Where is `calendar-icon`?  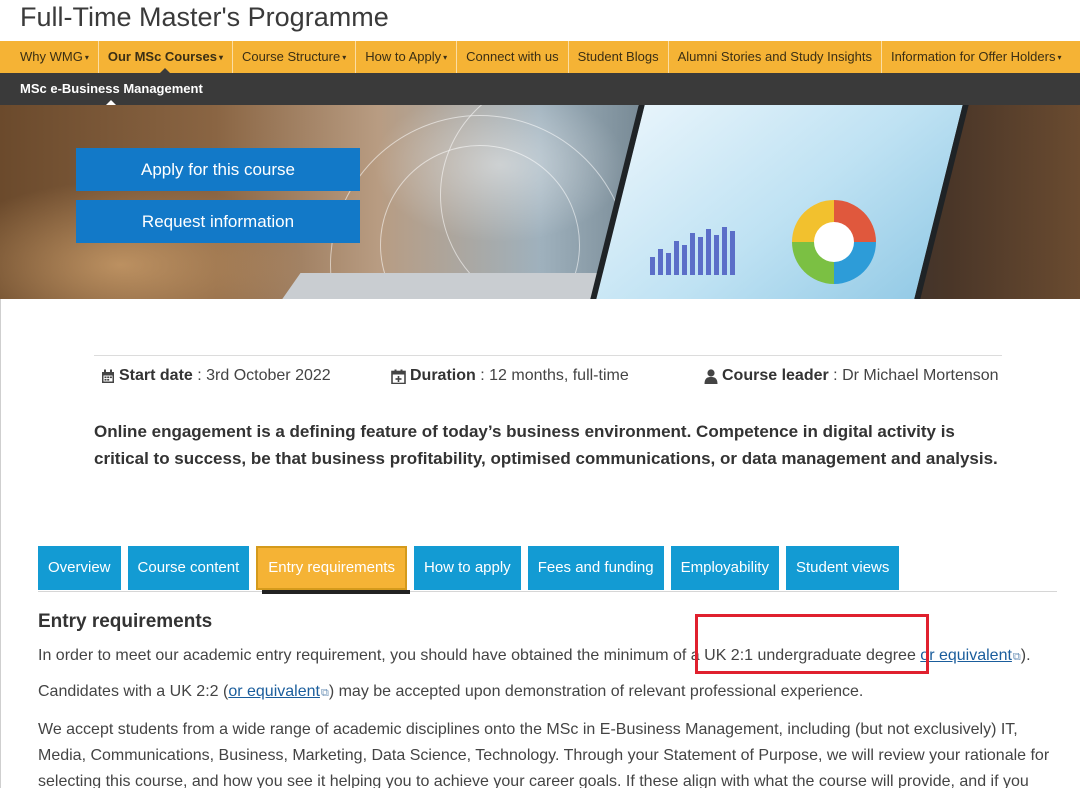 calendar-icon is located at coordinates (108, 376).